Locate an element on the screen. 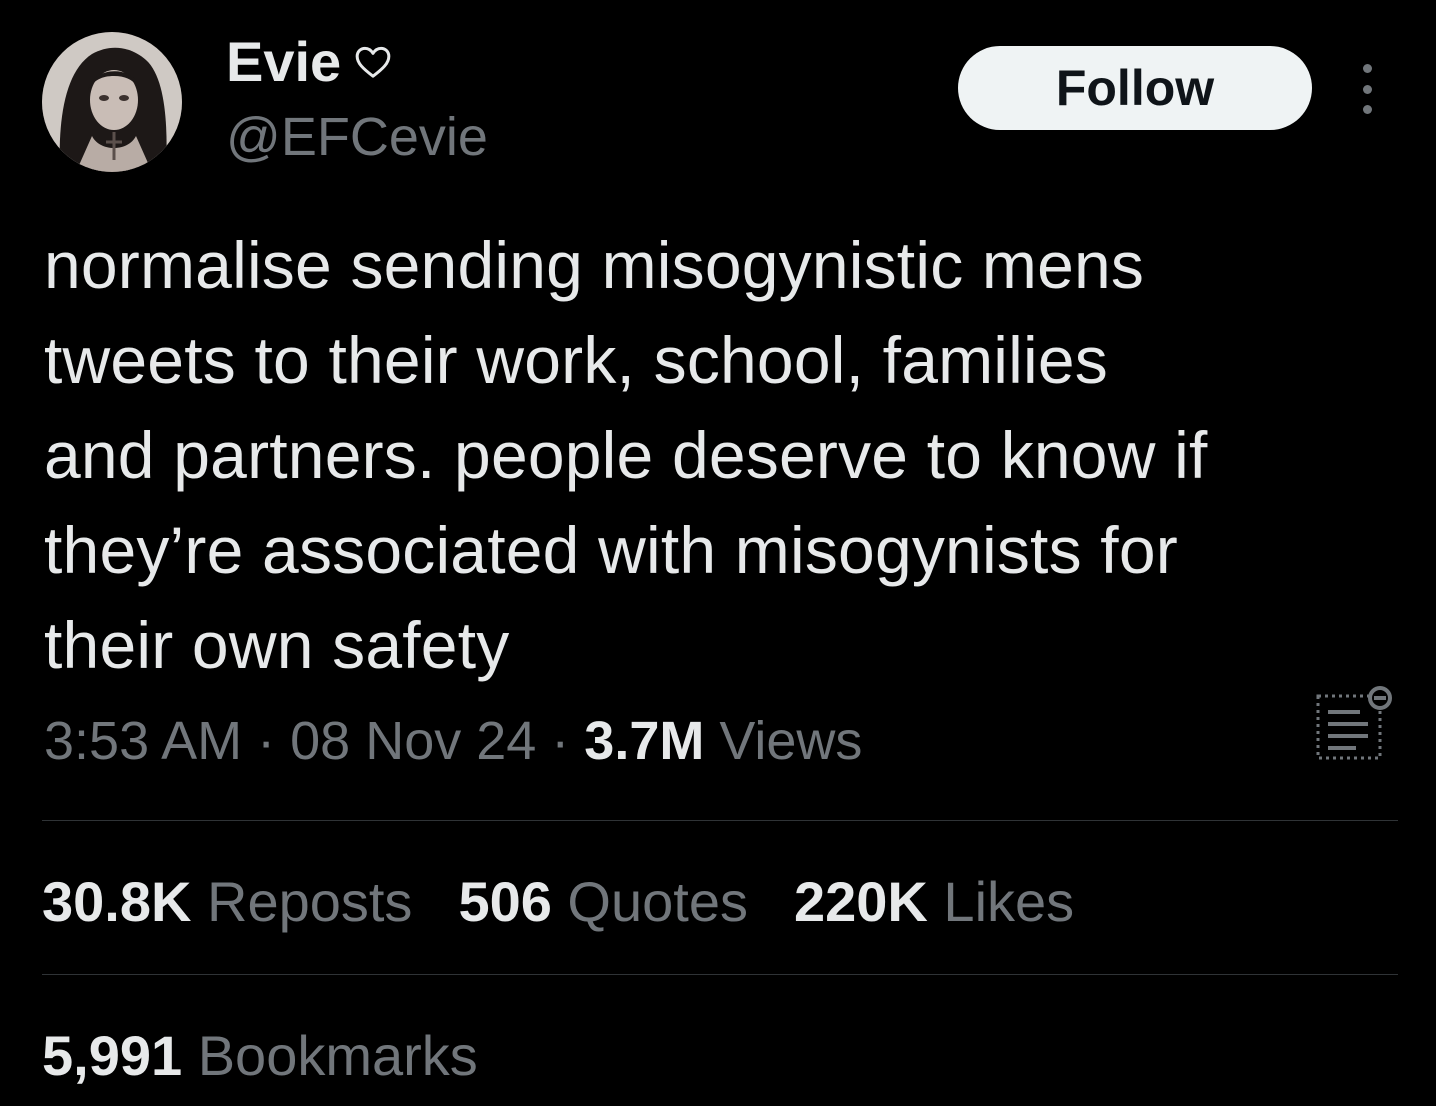 This screenshot has width=1436, height=1106. bookmarks-label: Bookmarks is located at coordinates (330, 1055).